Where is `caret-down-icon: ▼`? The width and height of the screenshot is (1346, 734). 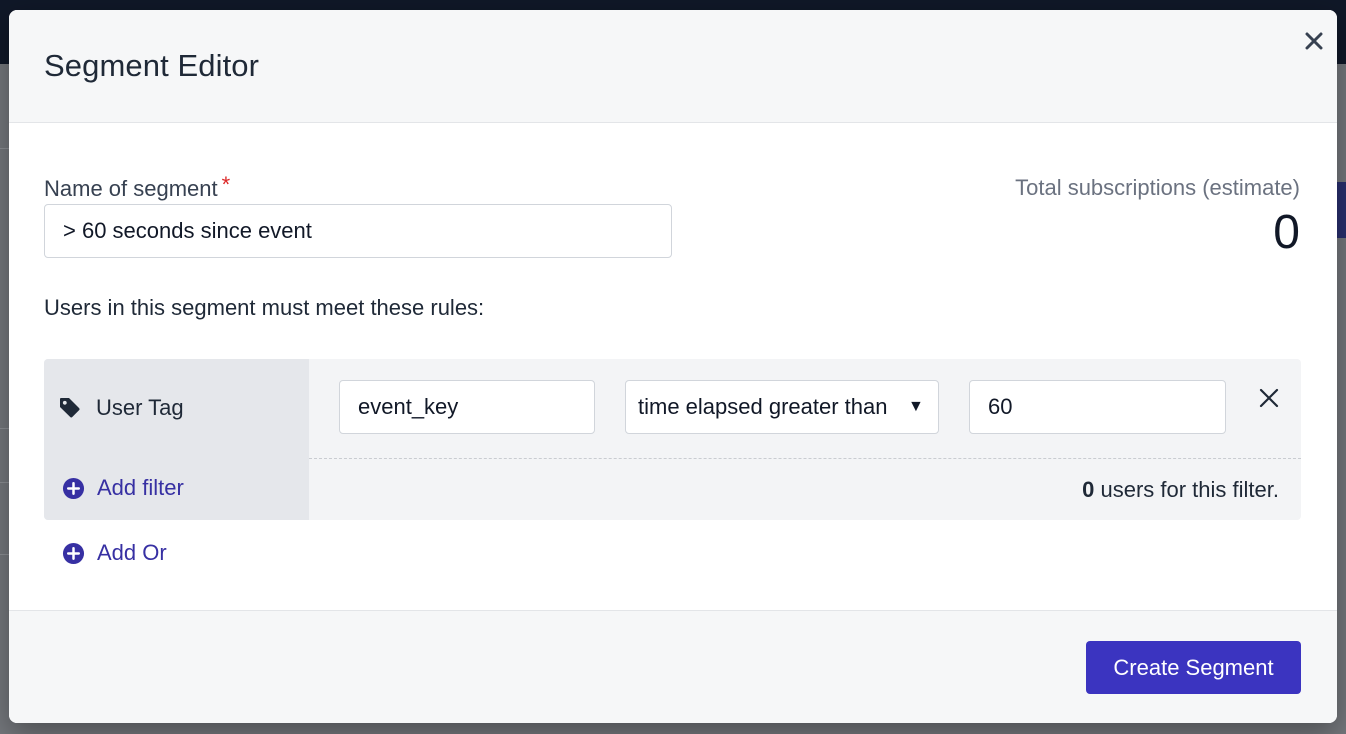
caret-down-icon: ▼ is located at coordinates (916, 406).